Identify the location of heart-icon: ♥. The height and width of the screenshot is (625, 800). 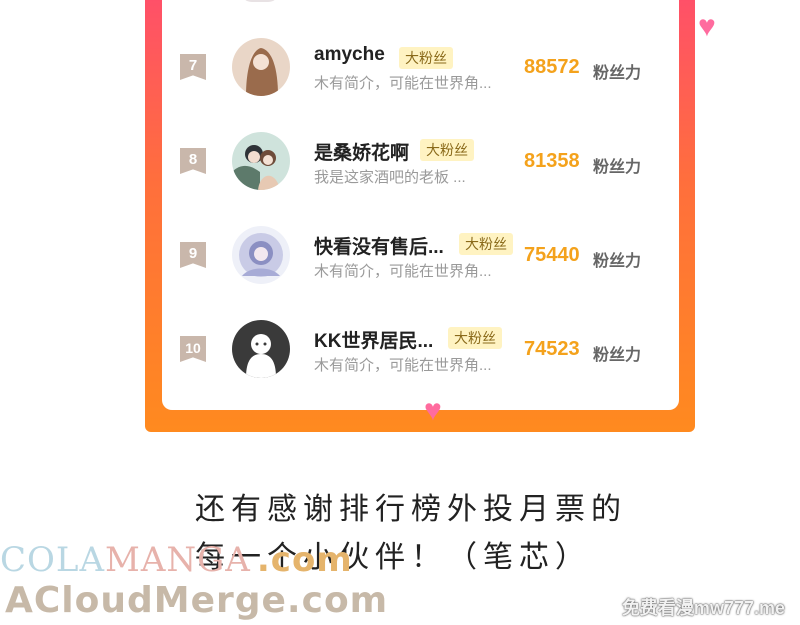
(433, 410).